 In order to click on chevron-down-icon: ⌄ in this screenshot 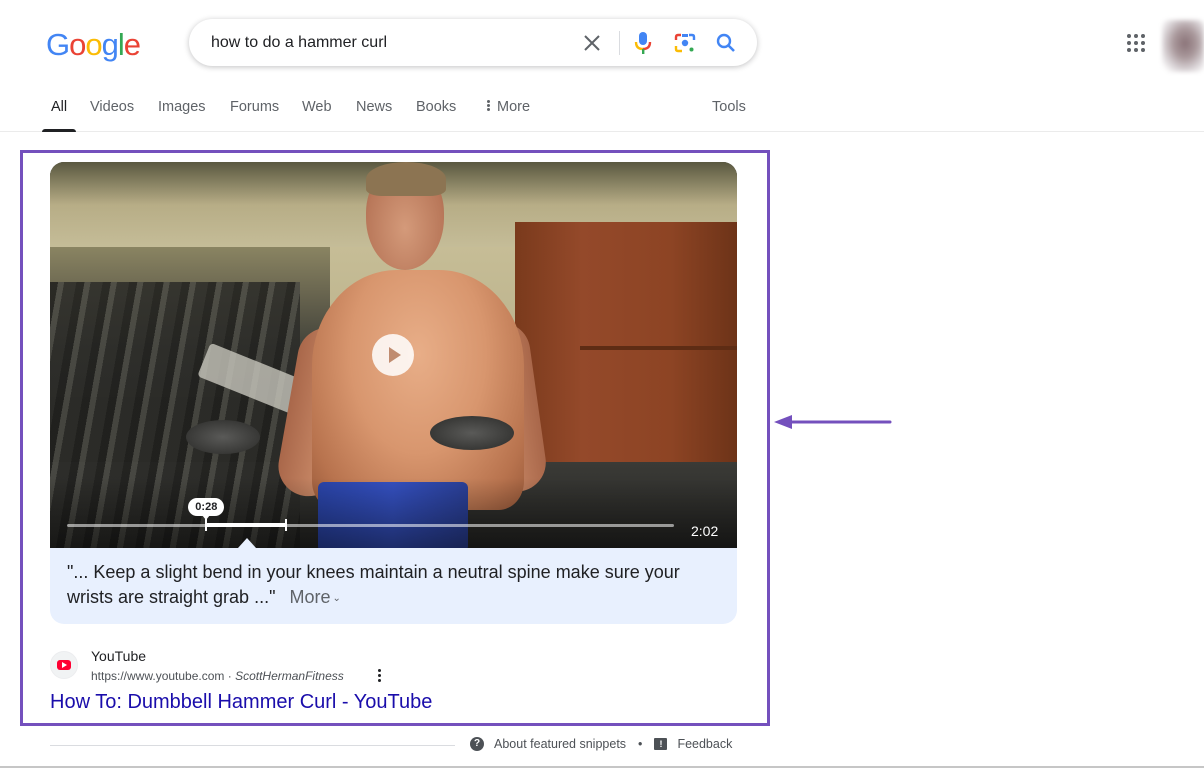, I will do `click(336, 598)`.